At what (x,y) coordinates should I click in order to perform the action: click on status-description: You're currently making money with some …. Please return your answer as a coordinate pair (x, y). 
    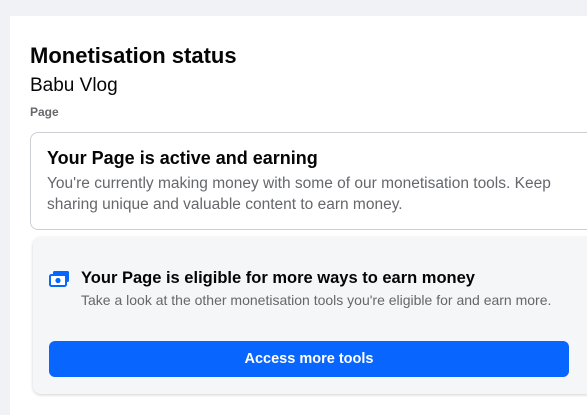
    Looking at the image, I should click on (299, 194).